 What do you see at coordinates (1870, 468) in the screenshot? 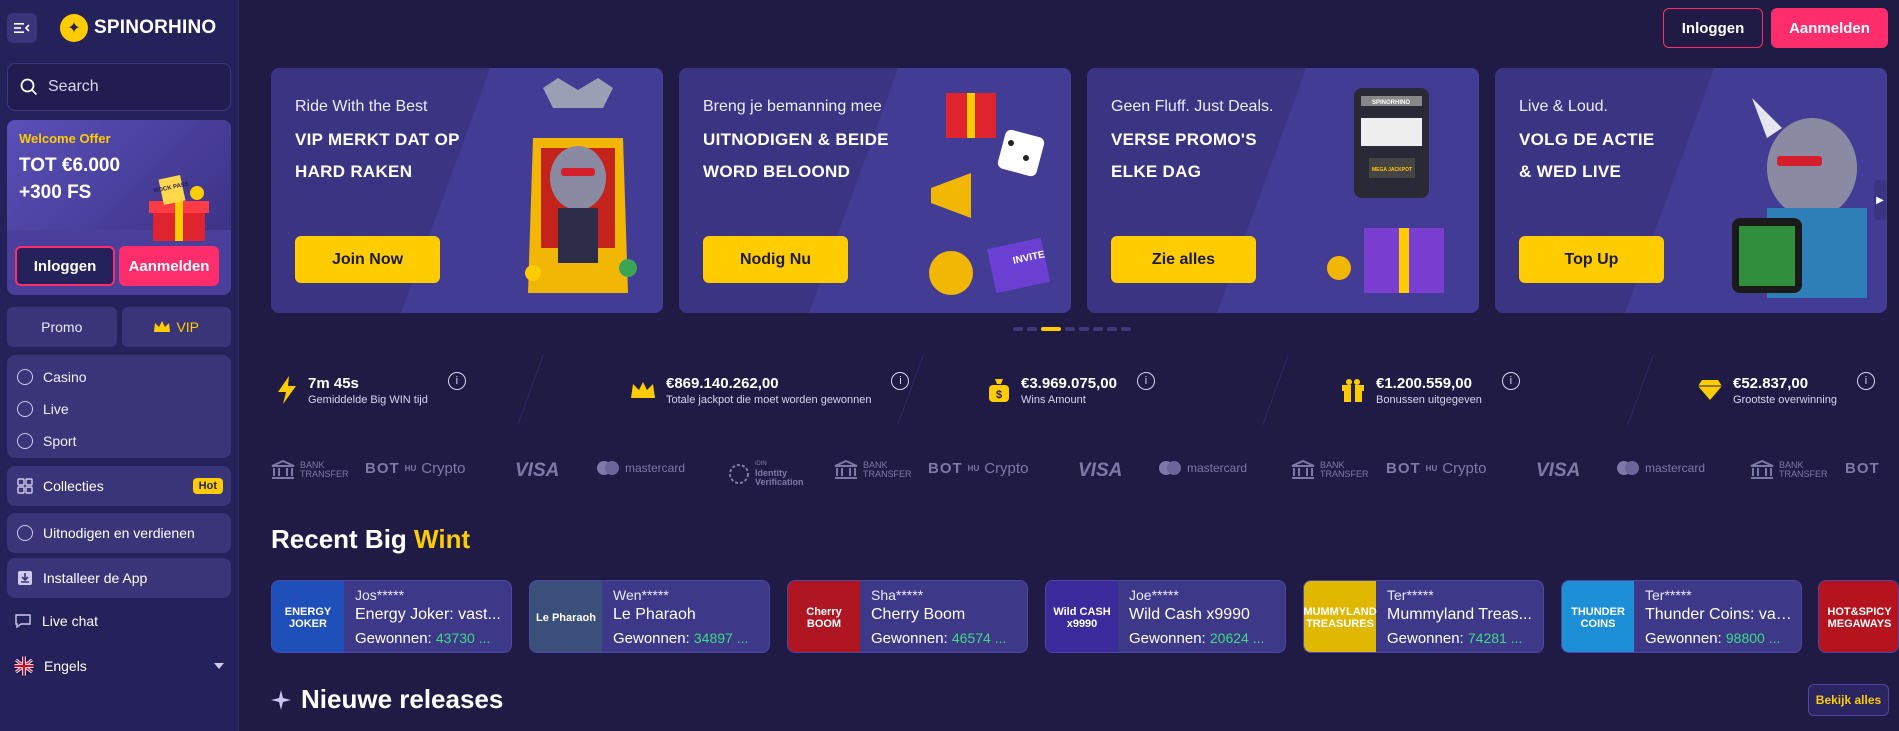
I see `payment-crypto-partial: BOT` at bounding box center [1870, 468].